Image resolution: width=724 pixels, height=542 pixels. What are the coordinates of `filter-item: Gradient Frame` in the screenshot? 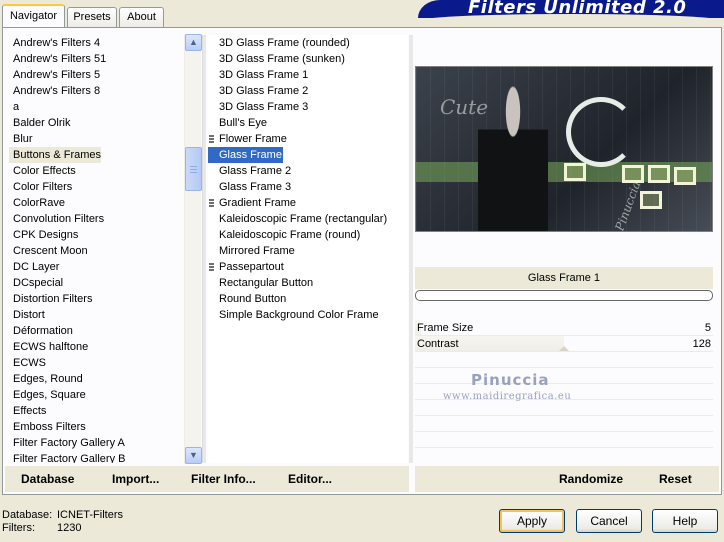 It's located at (308, 203).